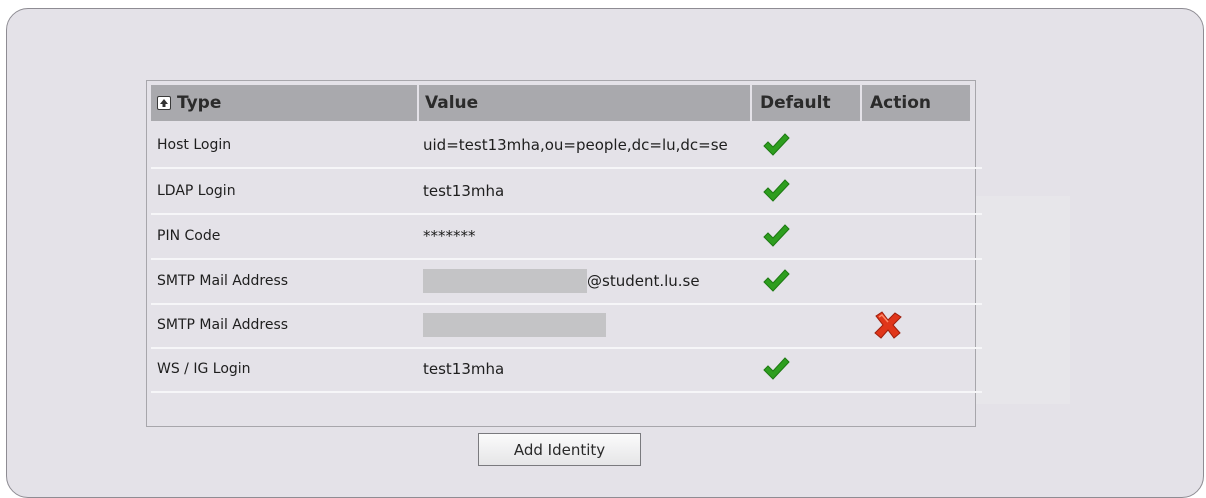 The image size is (1206, 498). I want to click on column-header-default: Default, so click(806, 103).